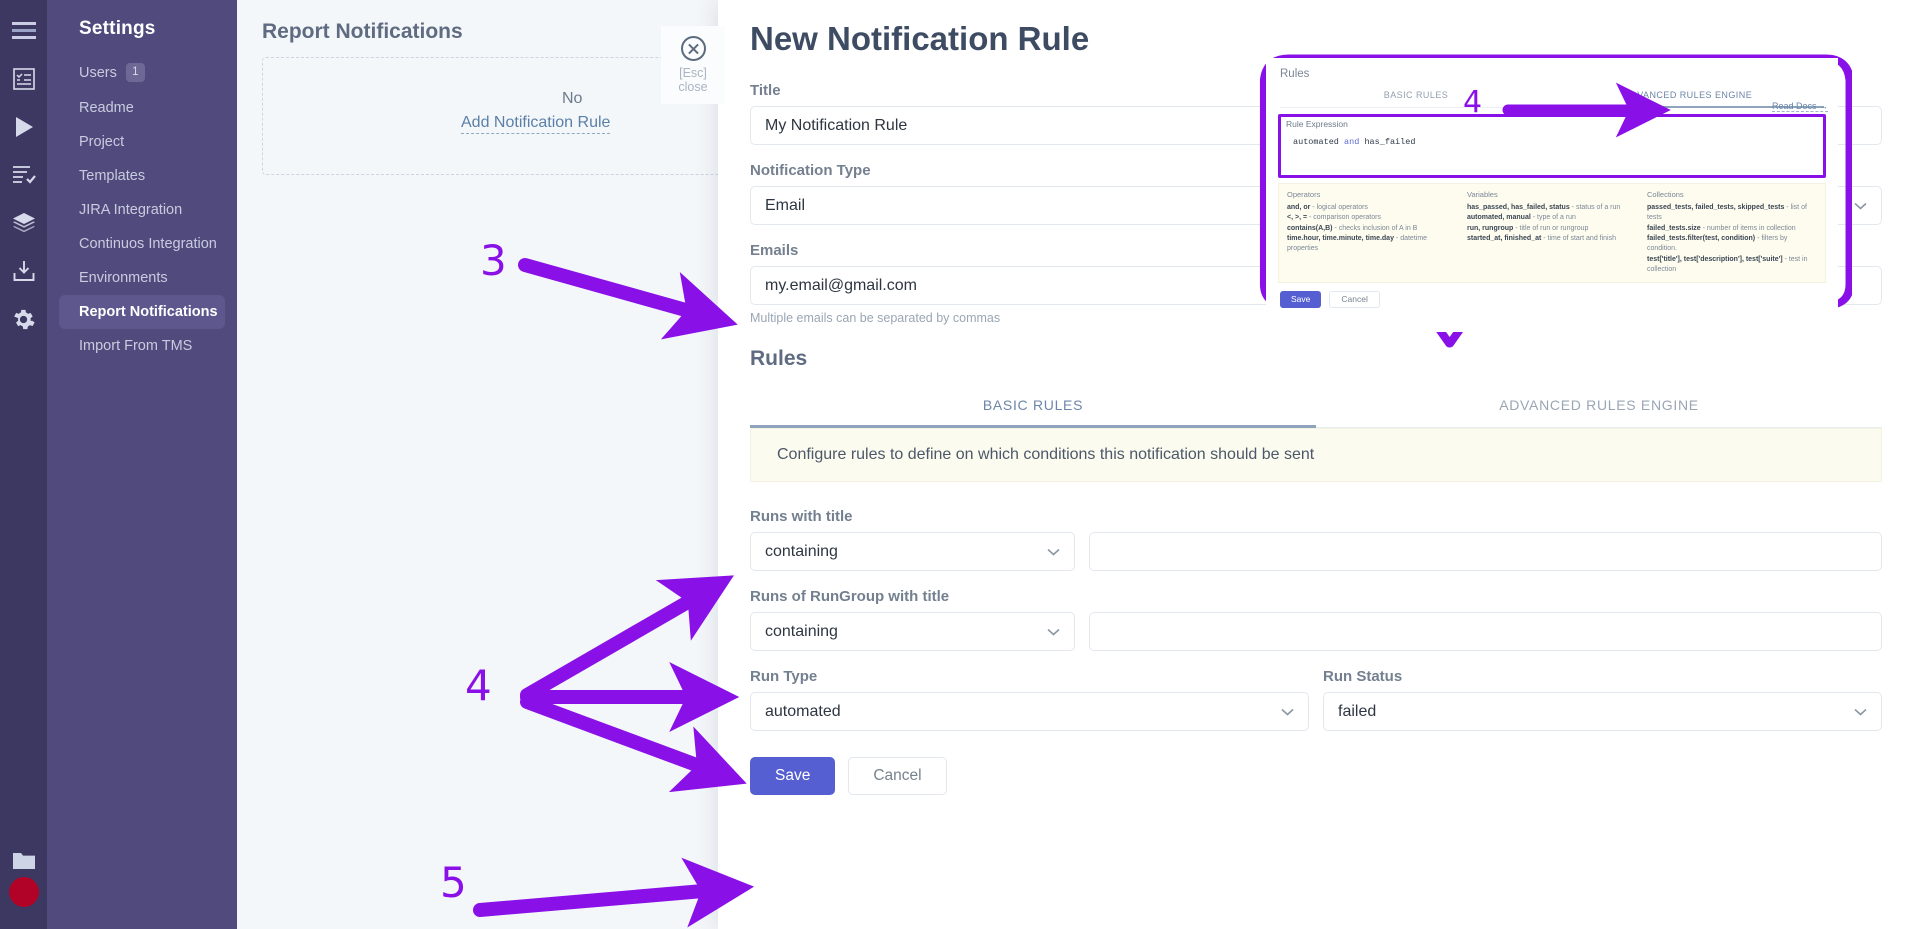  What do you see at coordinates (1390, 142) in the screenshot?
I see `expr-token-post: has_failed` at bounding box center [1390, 142].